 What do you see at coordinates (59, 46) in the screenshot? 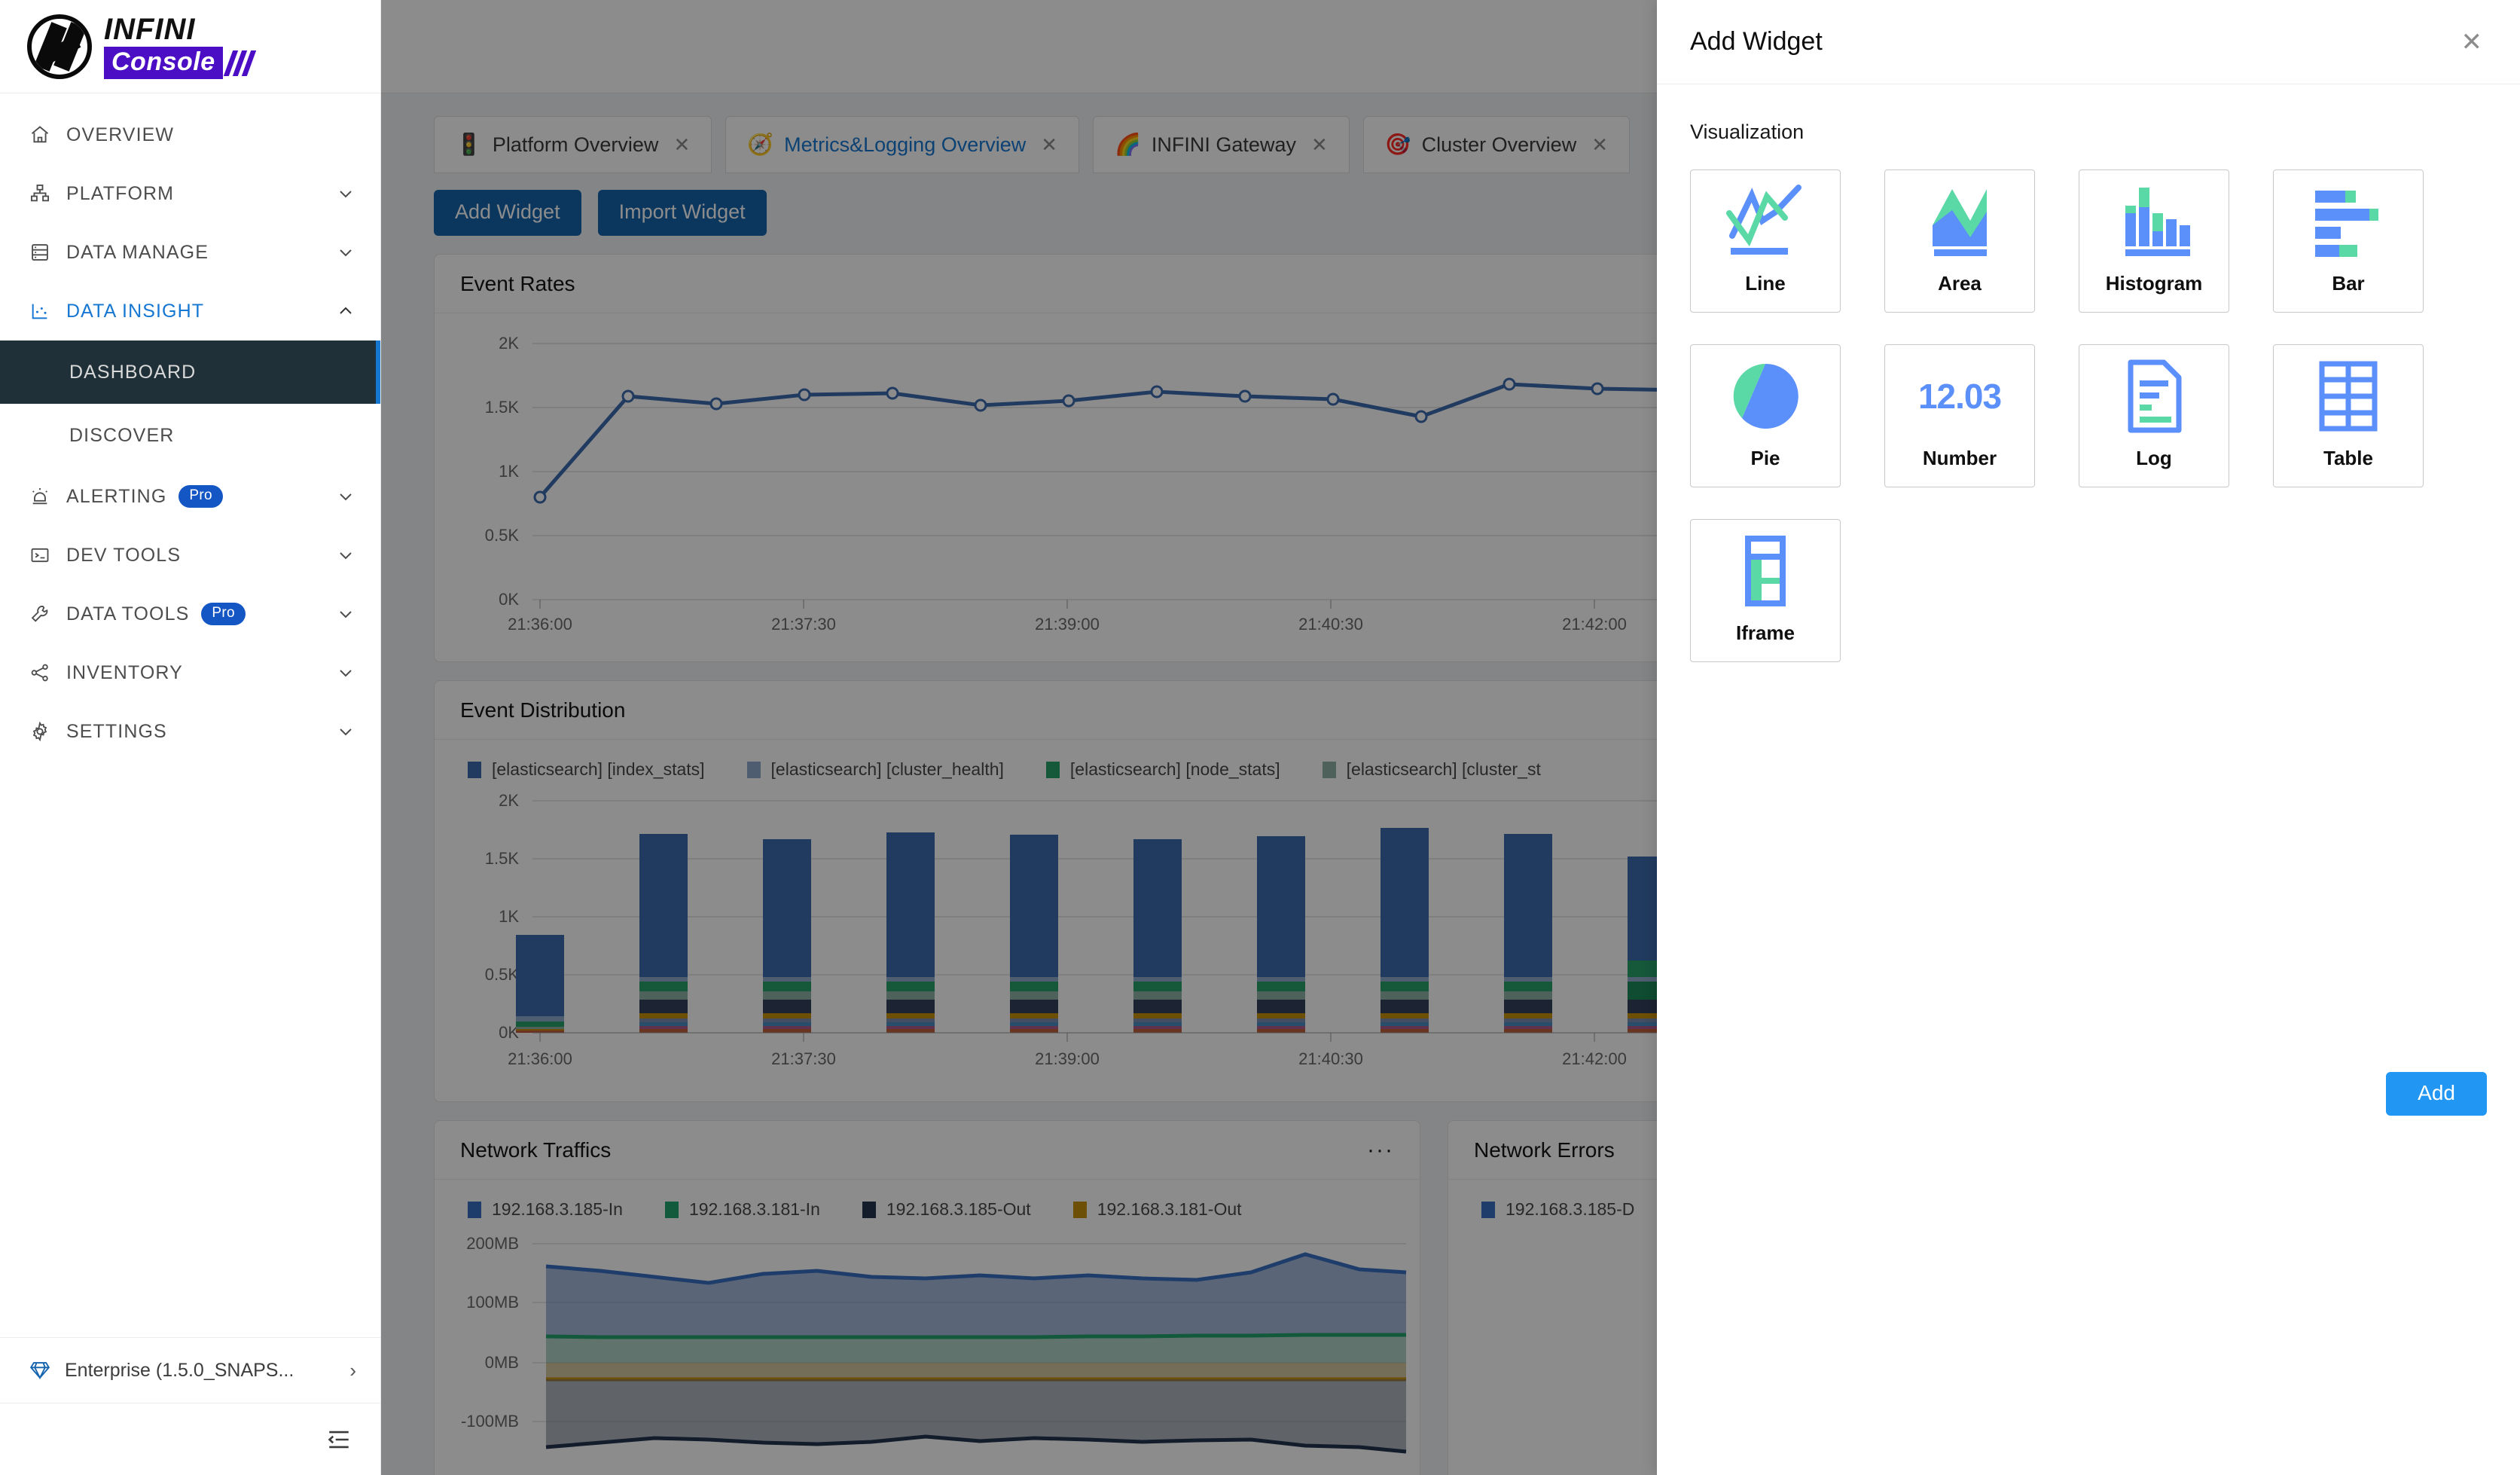
I see `infini-logo-mark` at bounding box center [59, 46].